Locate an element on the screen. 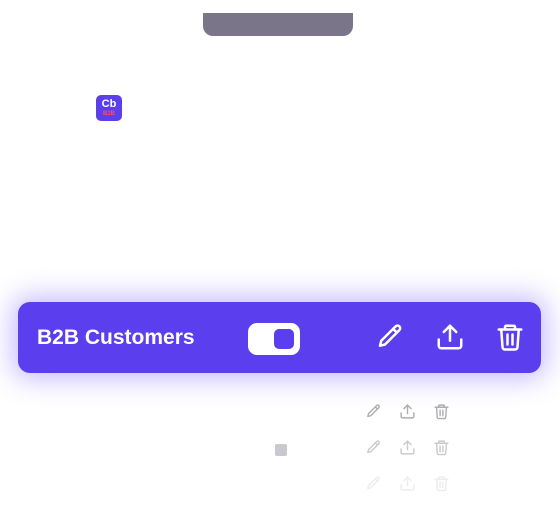  selected-list-toolbar: B2B Customers is located at coordinates (279, 337).